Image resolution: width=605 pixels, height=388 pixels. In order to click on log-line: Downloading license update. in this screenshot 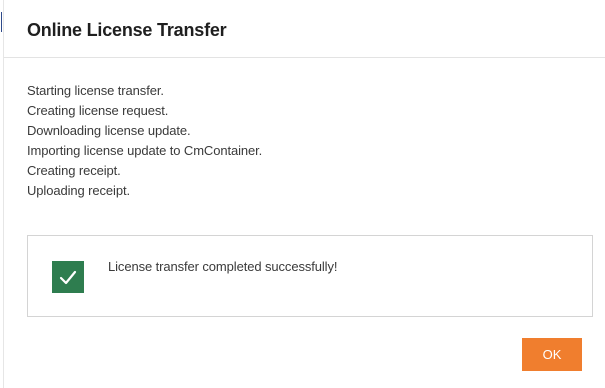, I will do `click(109, 130)`.